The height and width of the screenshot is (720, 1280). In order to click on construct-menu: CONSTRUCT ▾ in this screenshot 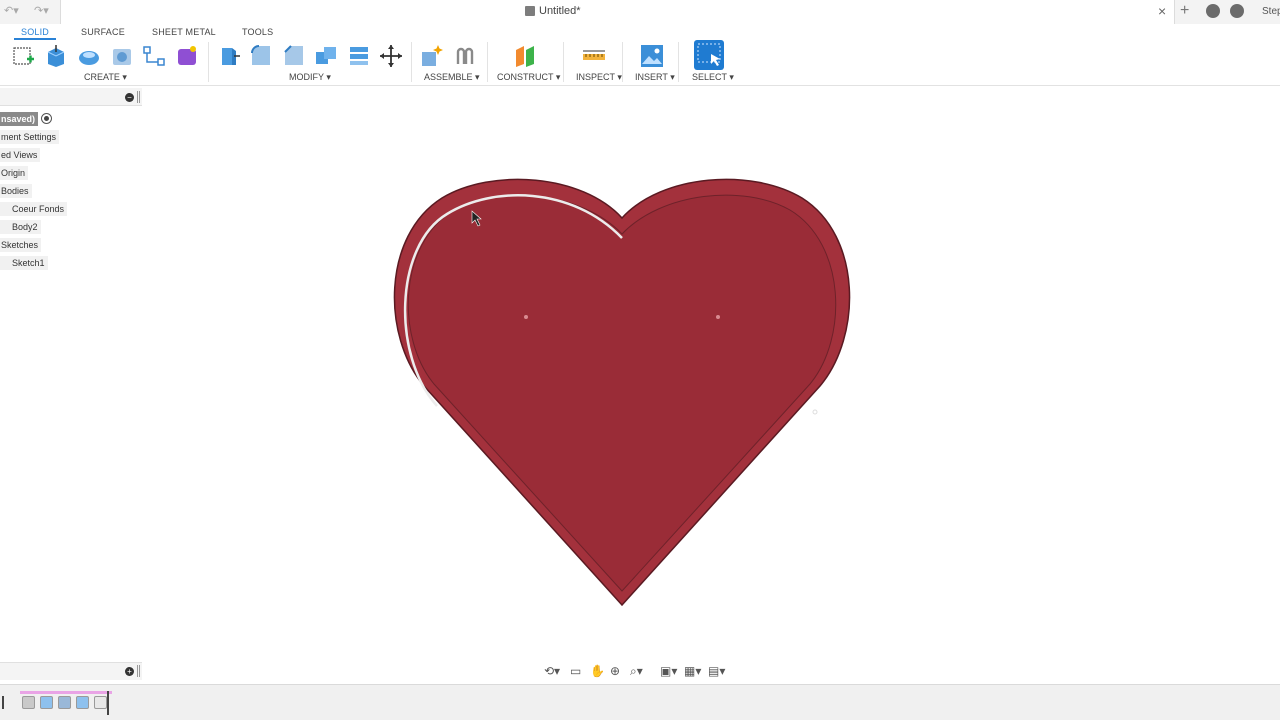, I will do `click(528, 77)`.